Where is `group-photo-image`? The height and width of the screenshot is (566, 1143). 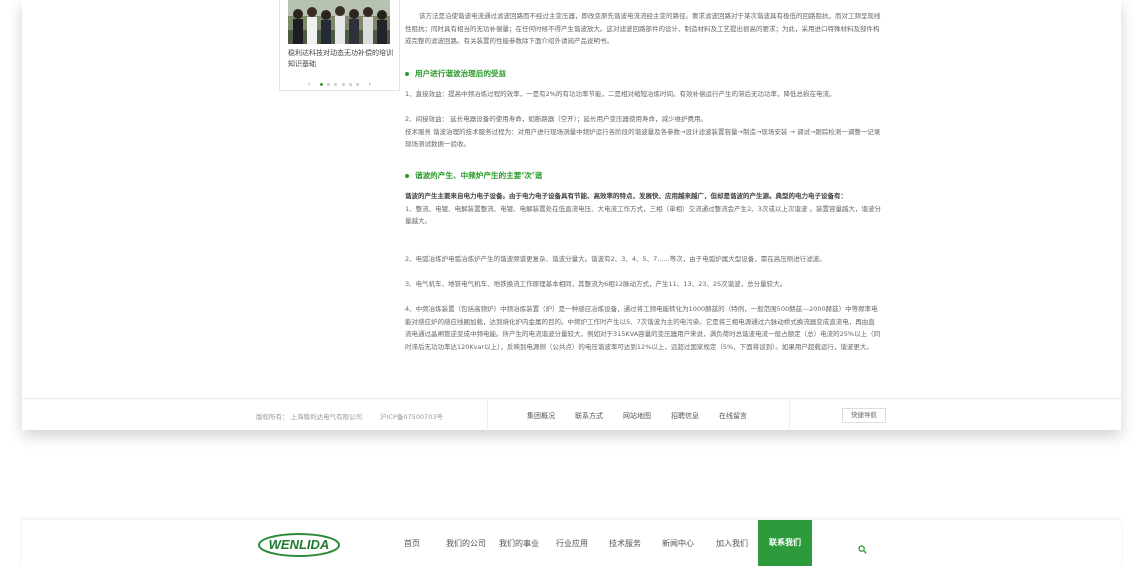
group-photo-image is located at coordinates (339, 22).